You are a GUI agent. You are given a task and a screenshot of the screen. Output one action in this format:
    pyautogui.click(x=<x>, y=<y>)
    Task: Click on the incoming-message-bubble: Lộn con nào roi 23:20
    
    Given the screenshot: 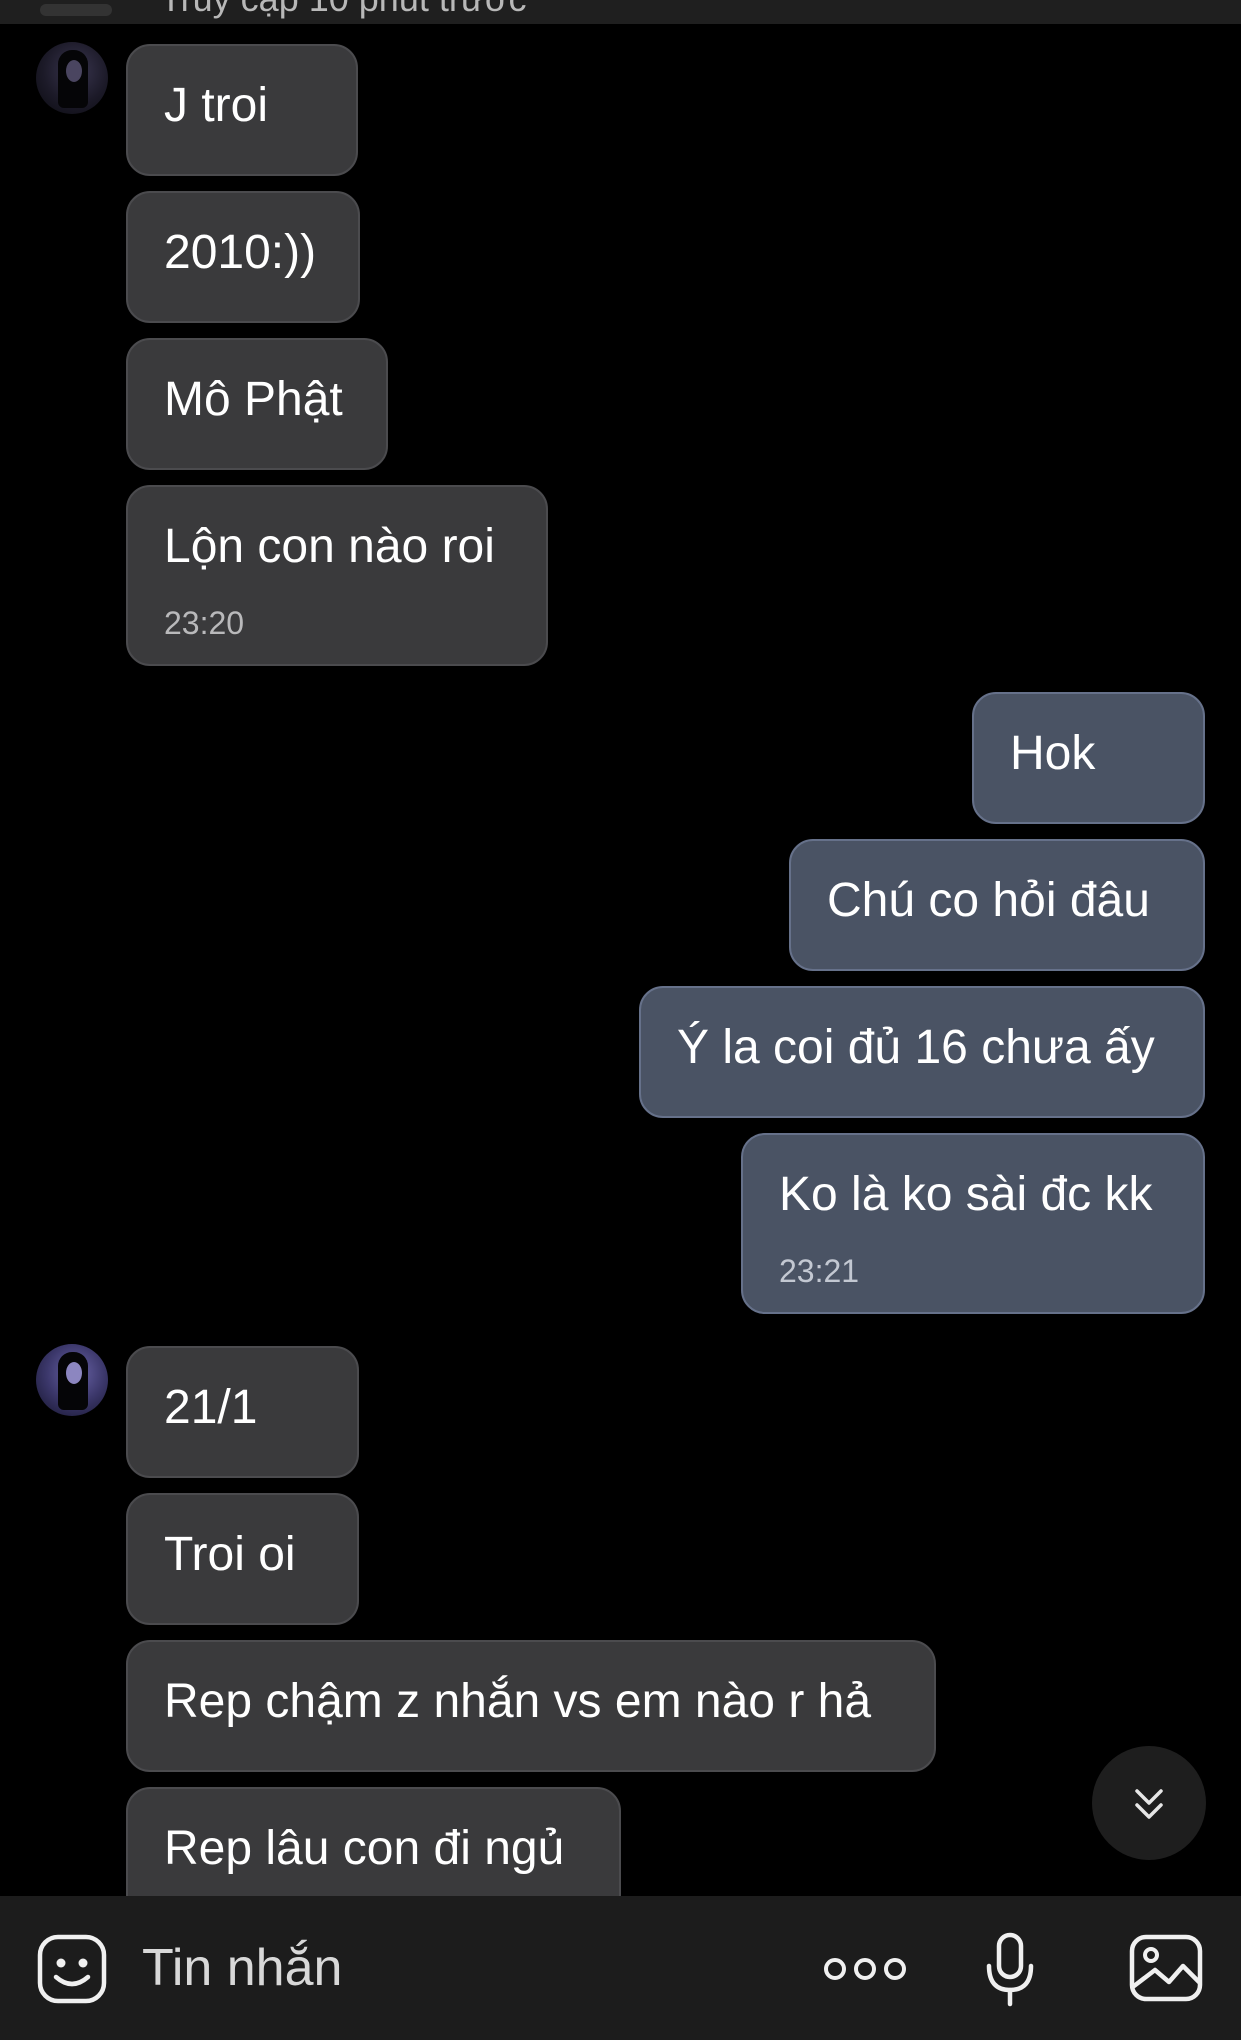 What is the action you would take?
    pyautogui.click(x=337, y=575)
    